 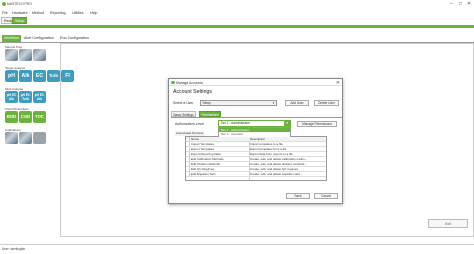 I want to click on option-tier-2-operator: Tier 2 - Operator, so click(x=254, y=135).